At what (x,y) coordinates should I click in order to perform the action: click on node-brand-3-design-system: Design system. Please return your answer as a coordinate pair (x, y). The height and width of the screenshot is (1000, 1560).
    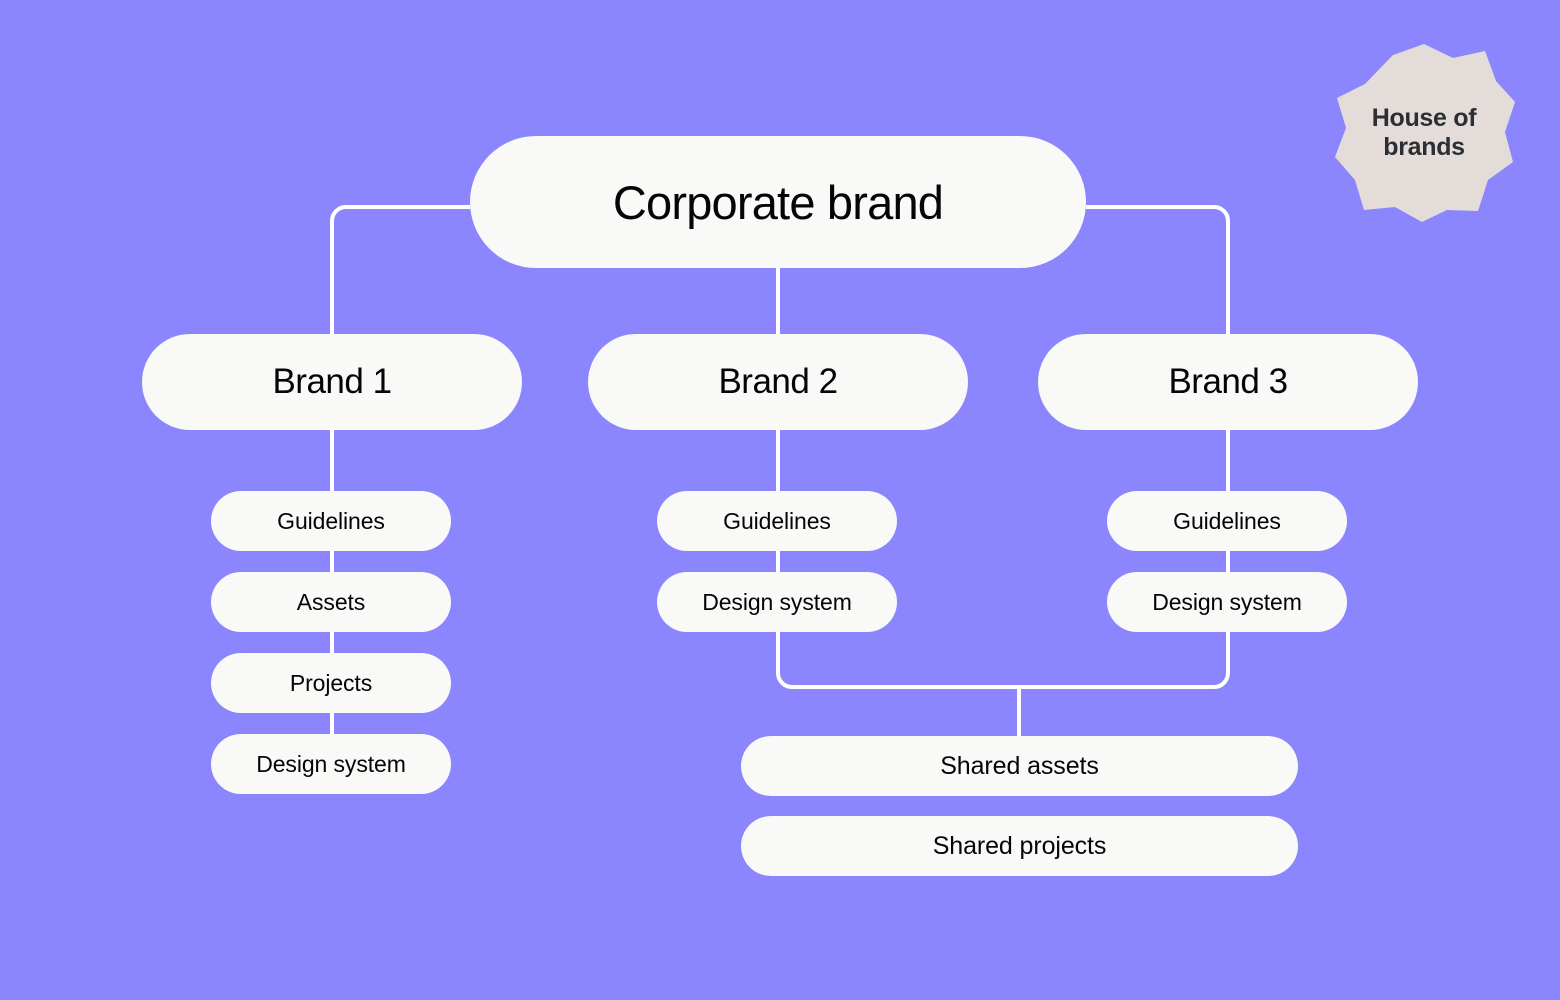
    Looking at the image, I should click on (1227, 602).